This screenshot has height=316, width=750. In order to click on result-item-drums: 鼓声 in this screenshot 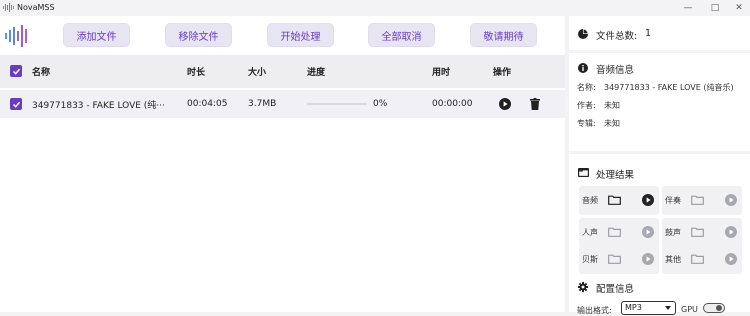, I will do `click(702, 232)`.